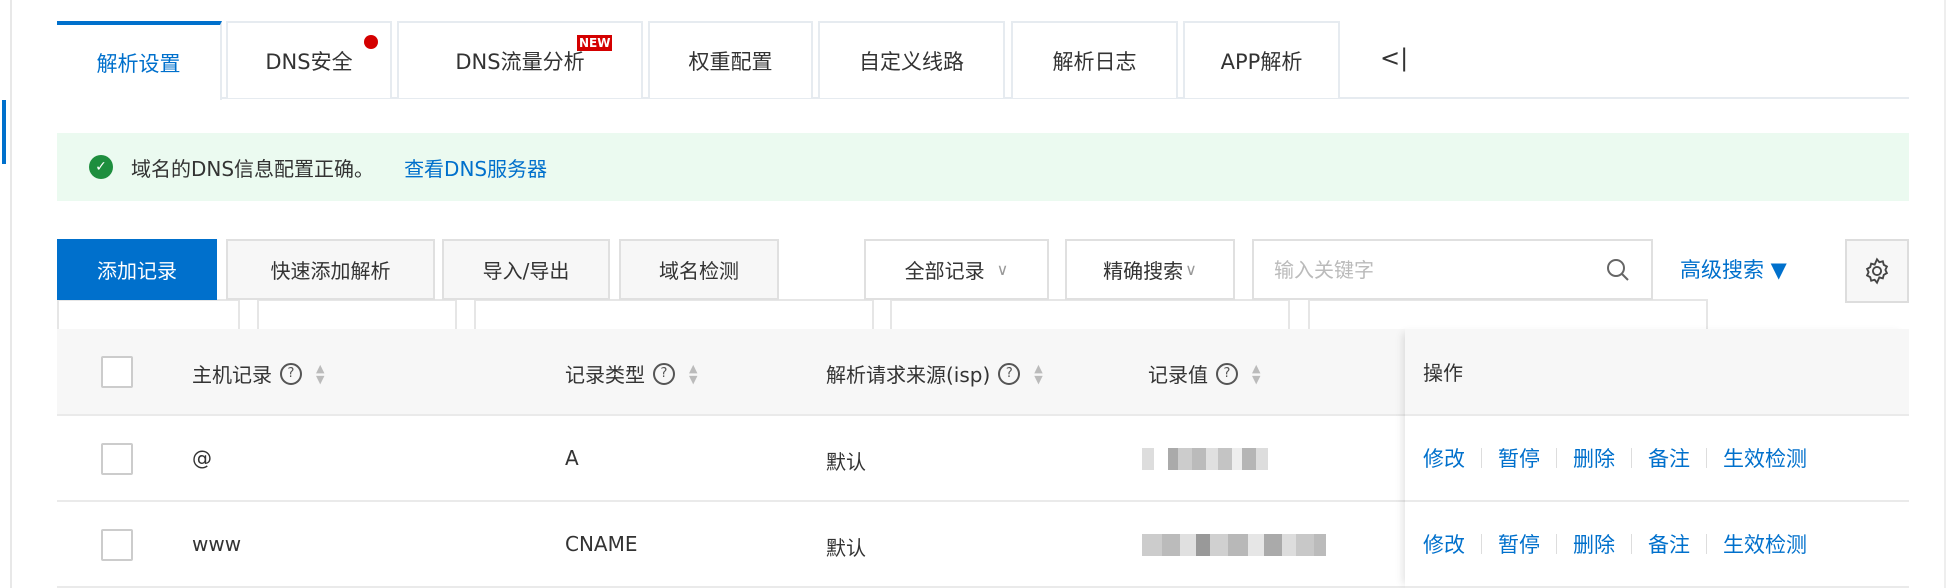 This screenshot has width=1960, height=588. I want to click on col-isp: 解析请求来源(isp)? ▲ ▼, so click(934, 373).